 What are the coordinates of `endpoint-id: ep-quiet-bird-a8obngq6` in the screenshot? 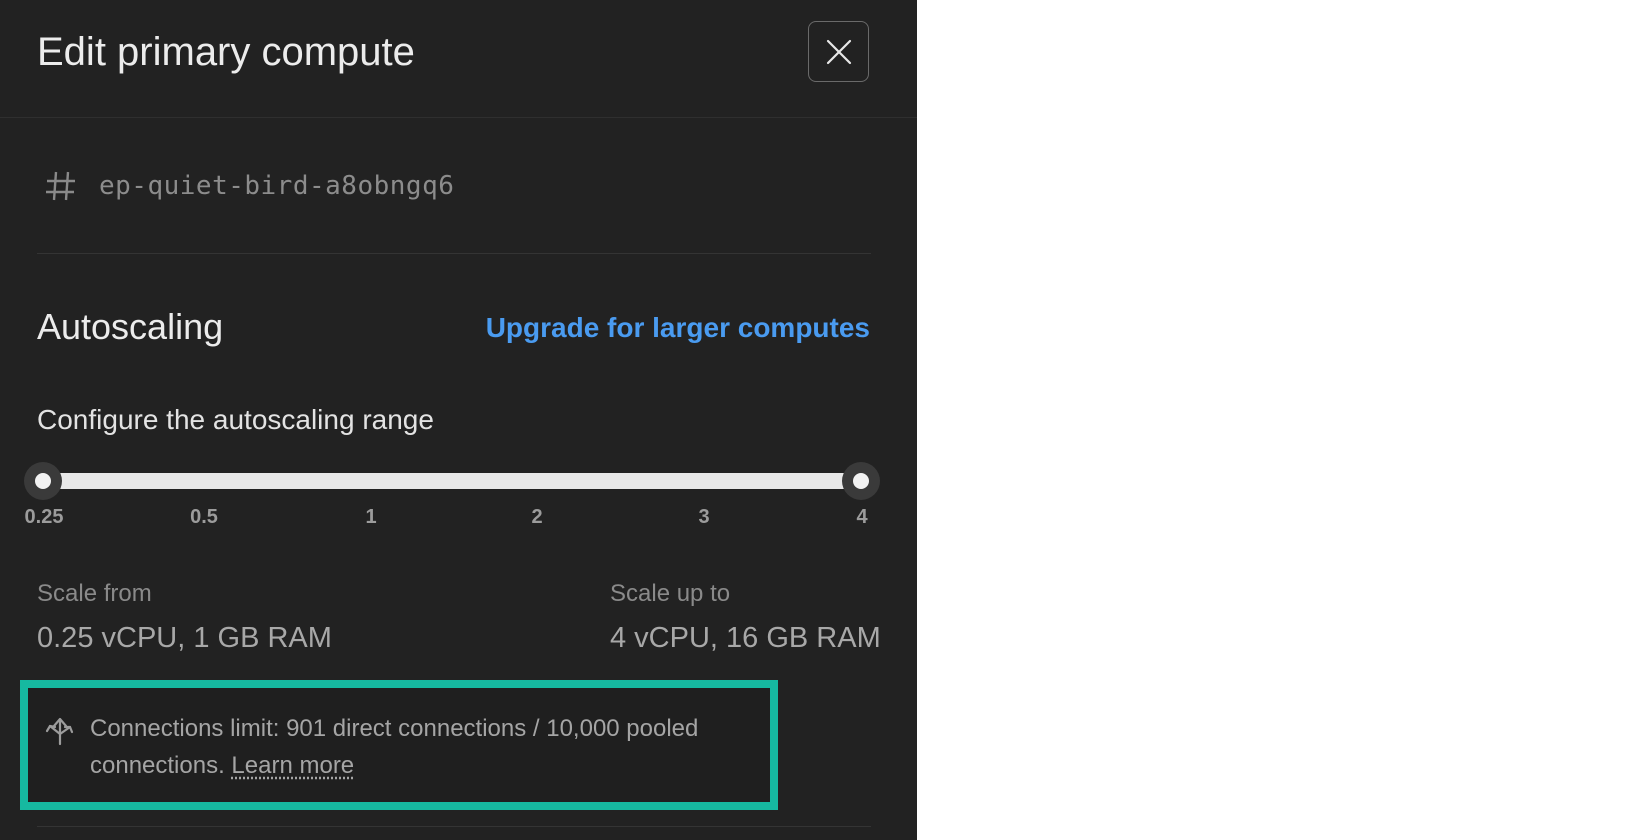 It's located at (277, 186).